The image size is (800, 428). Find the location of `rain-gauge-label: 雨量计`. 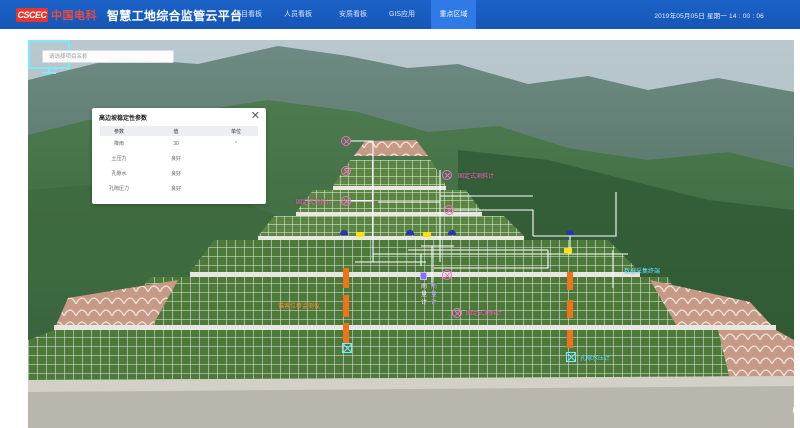

rain-gauge-label: 雨量计 is located at coordinates (423, 295).